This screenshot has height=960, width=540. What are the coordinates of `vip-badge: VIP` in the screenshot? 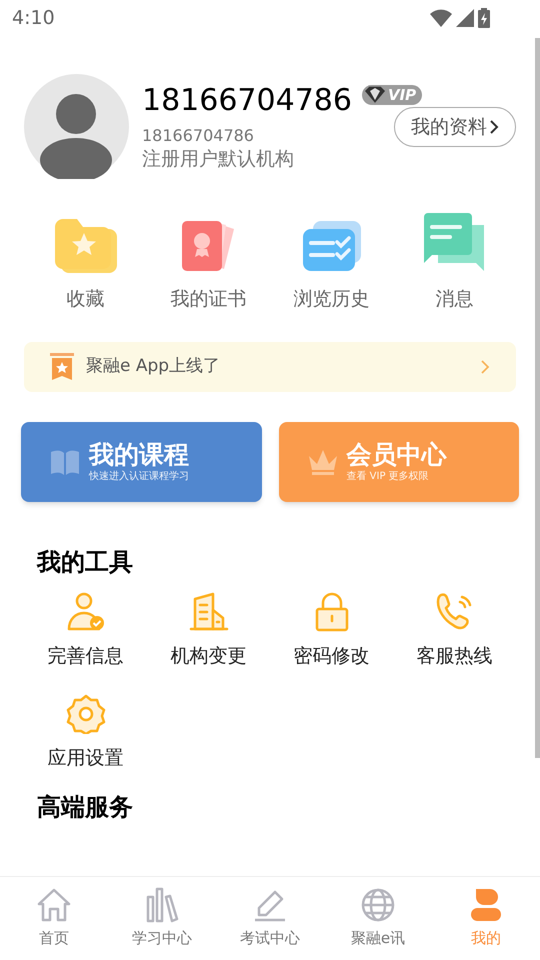 It's located at (392, 95).